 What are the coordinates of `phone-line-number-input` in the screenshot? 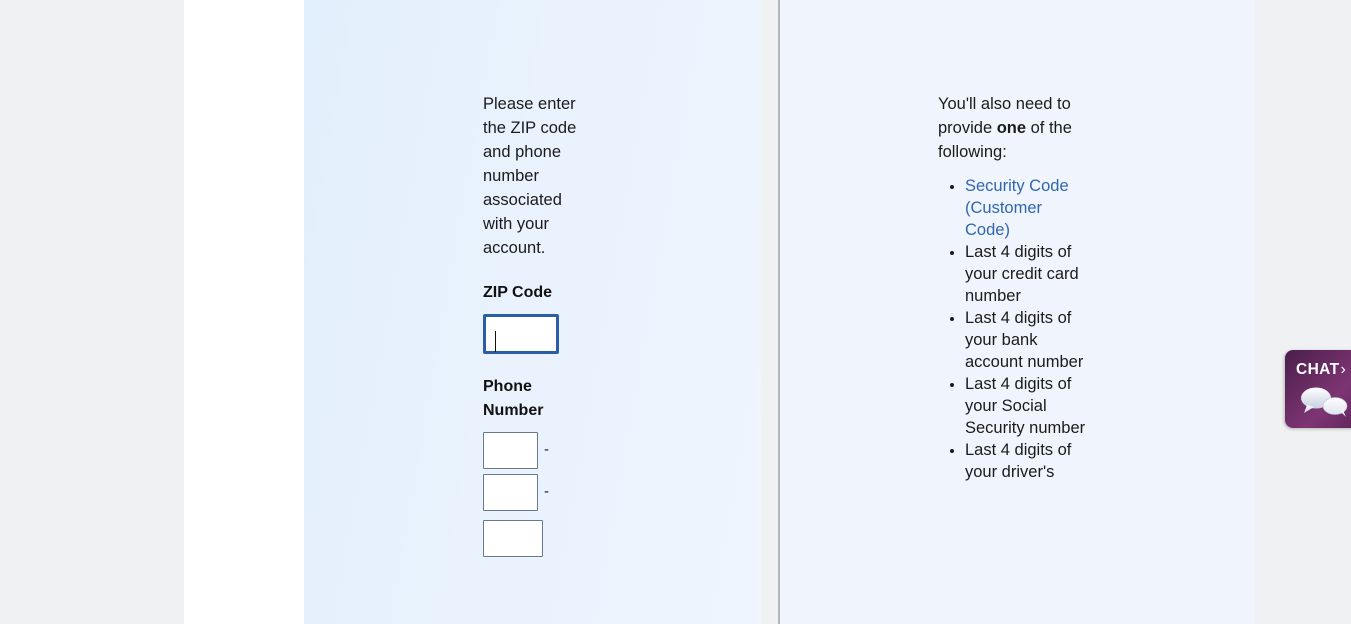 It's located at (513, 538).